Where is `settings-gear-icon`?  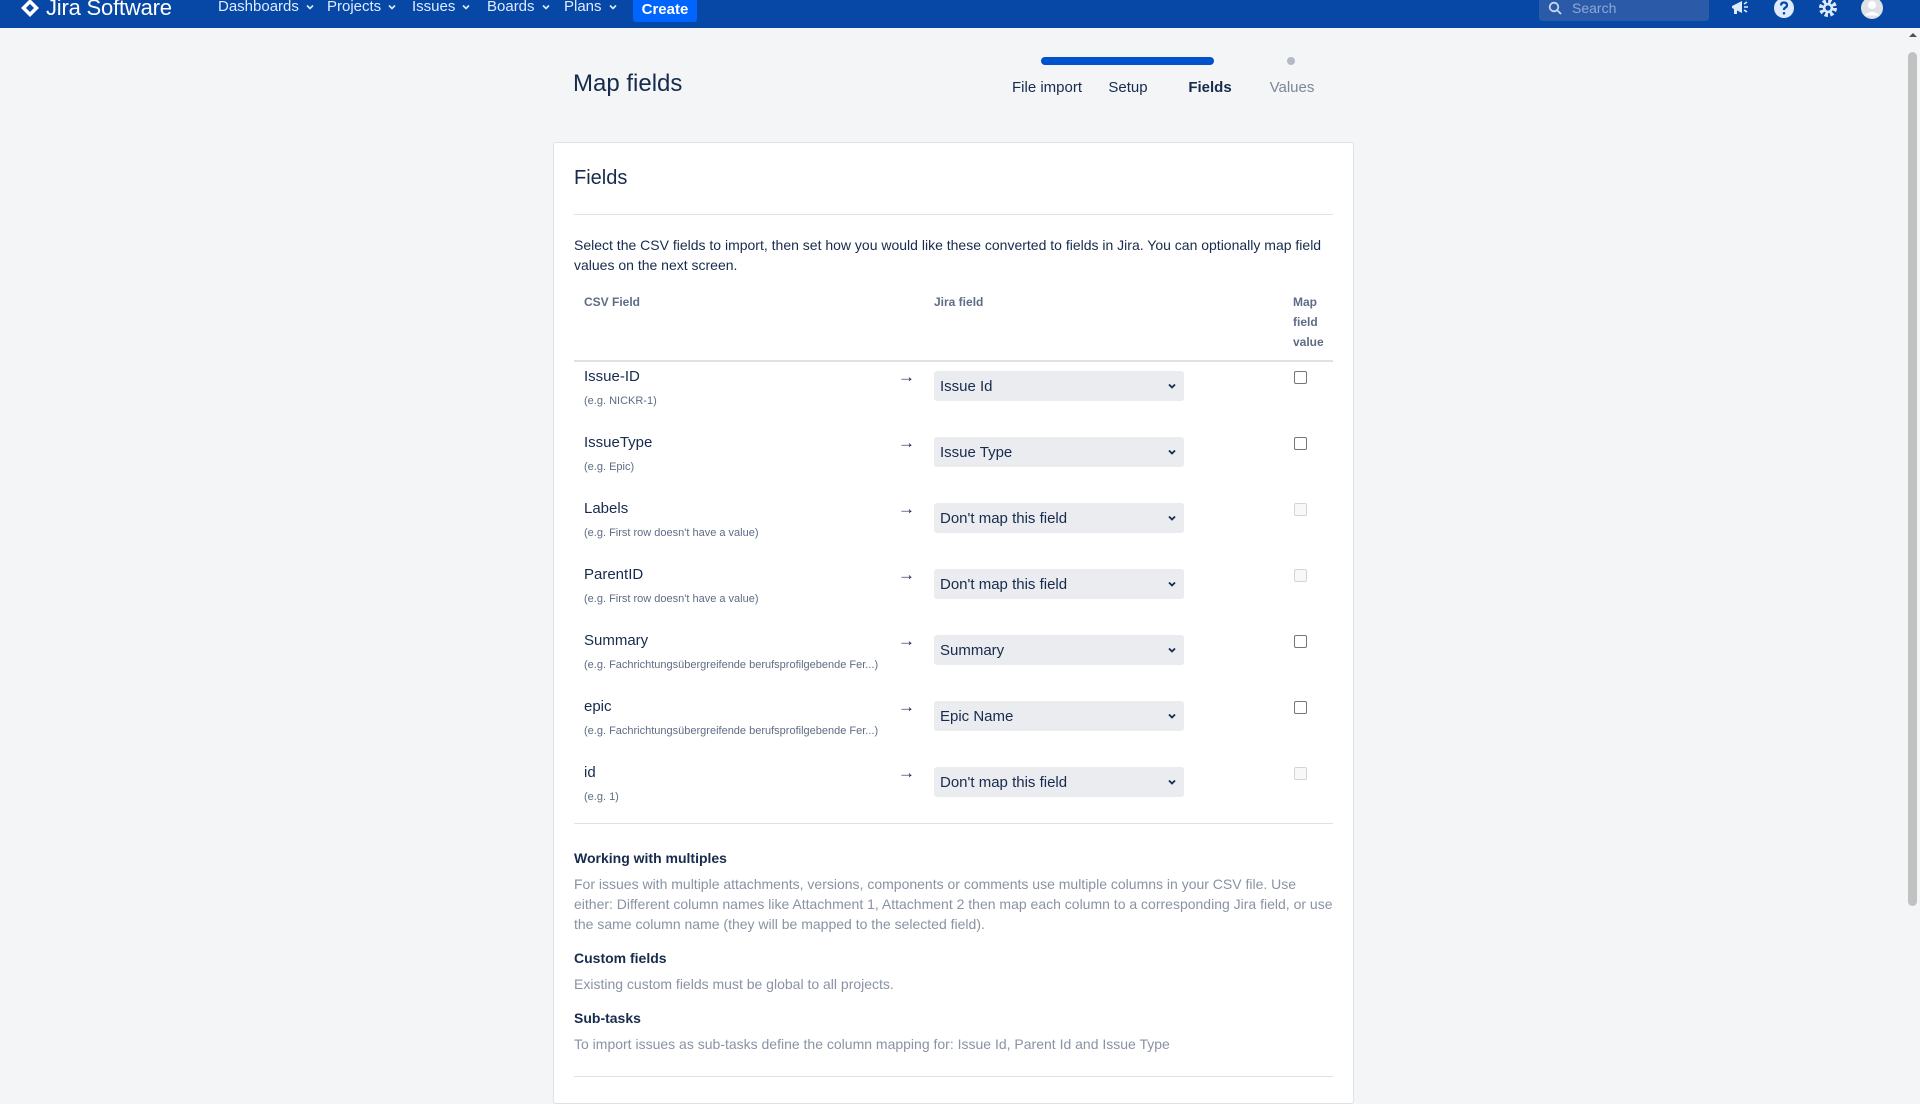
settings-gear-icon is located at coordinates (1828, 10).